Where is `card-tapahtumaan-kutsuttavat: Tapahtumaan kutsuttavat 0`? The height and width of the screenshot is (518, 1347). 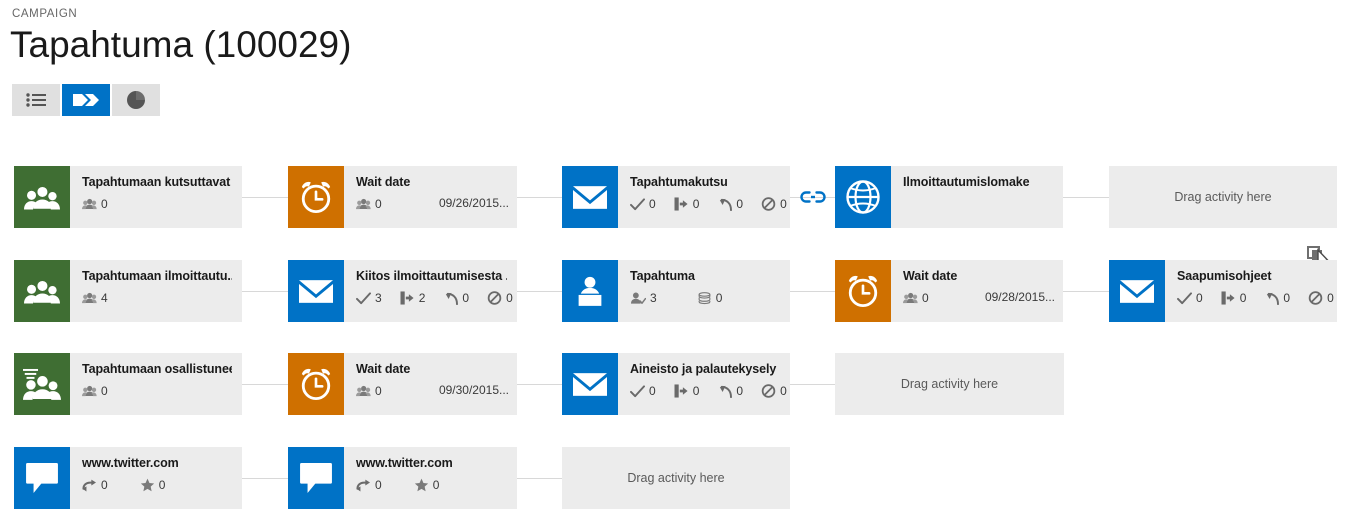 card-tapahtumaan-kutsuttavat: Tapahtumaan kutsuttavat 0 is located at coordinates (128, 197).